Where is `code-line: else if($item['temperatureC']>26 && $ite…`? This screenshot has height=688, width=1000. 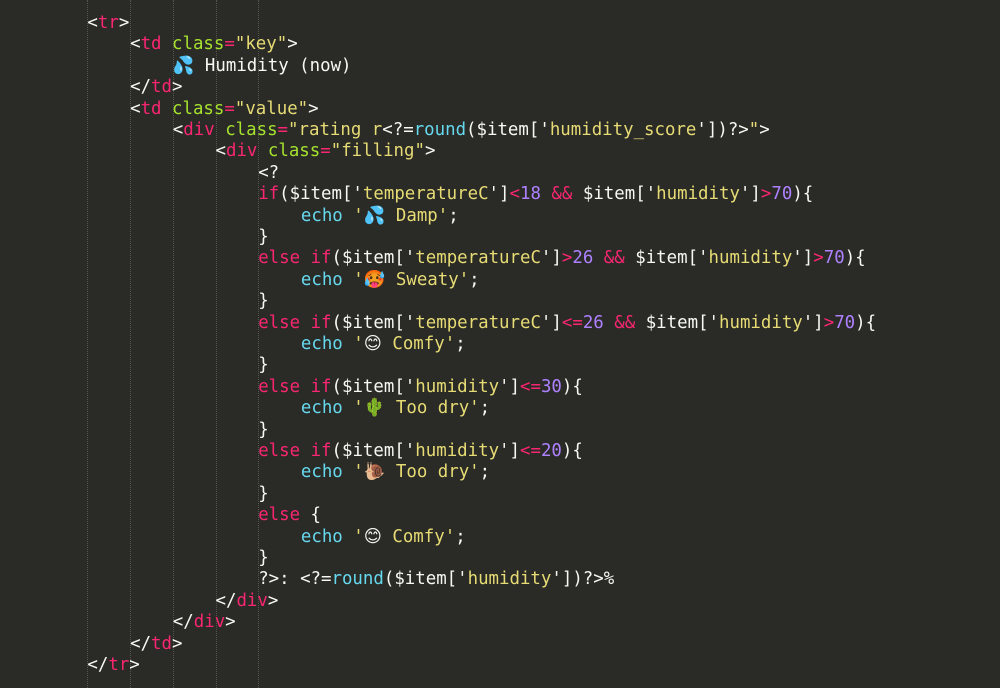
code-line: else if($item['temperatureC']>26 && $ite… is located at coordinates (561, 258).